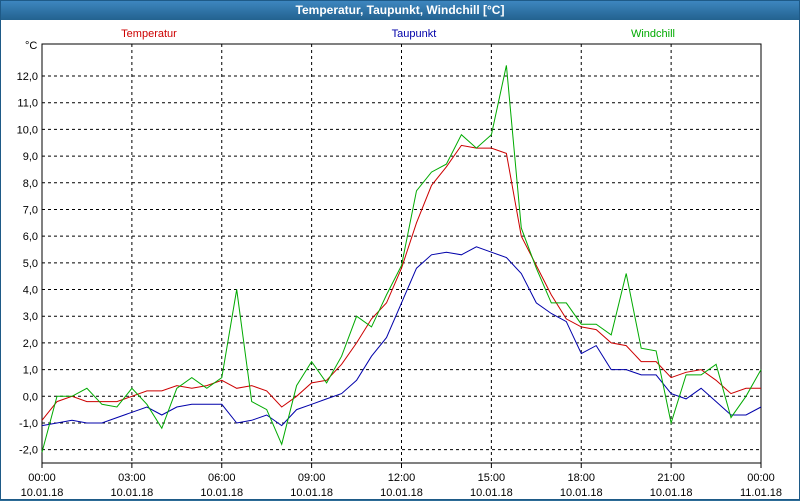  What do you see at coordinates (414, 34) in the screenshot?
I see `legend-taupunkt: Taupunkt` at bounding box center [414, 34].